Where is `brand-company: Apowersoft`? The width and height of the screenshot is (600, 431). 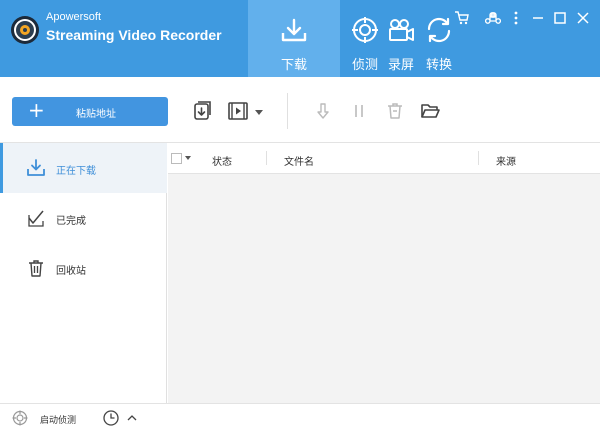 brand-company: Apowersoft is located at coordinates (74, 17).